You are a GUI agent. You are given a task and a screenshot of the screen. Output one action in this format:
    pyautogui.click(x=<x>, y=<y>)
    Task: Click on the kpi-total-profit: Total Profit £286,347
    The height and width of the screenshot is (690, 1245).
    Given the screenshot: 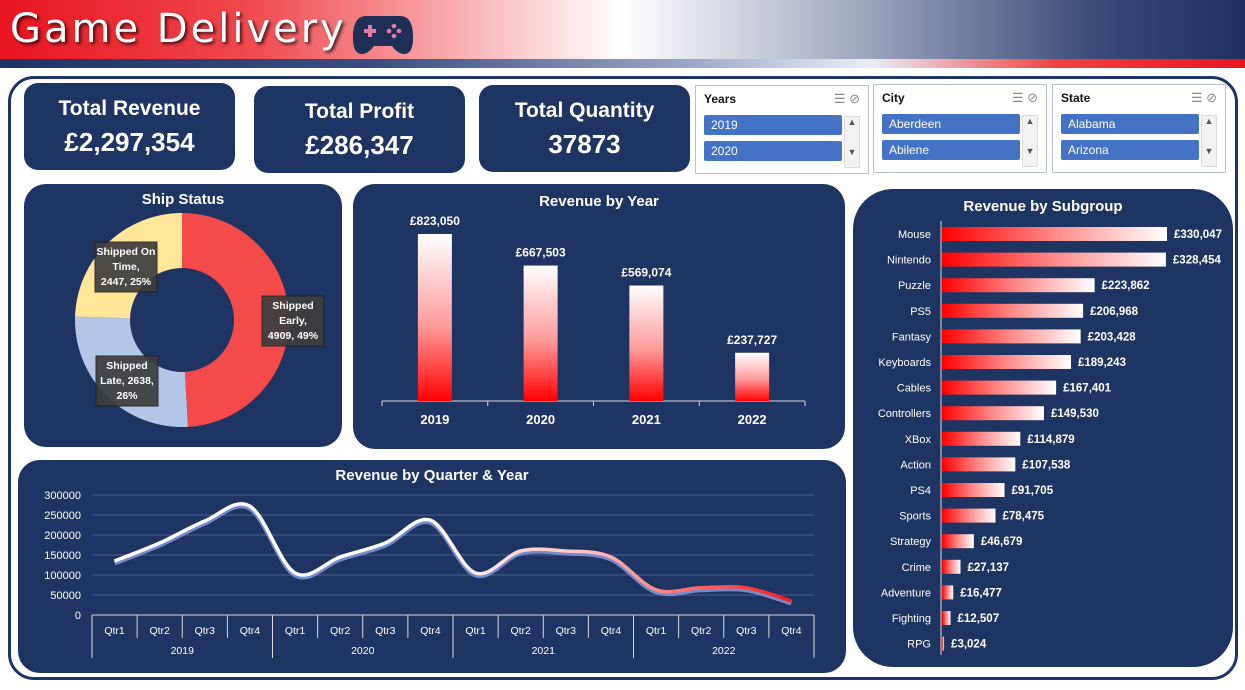 What is the action you would take?
    pyautogui.click(x=359, y=129)
    